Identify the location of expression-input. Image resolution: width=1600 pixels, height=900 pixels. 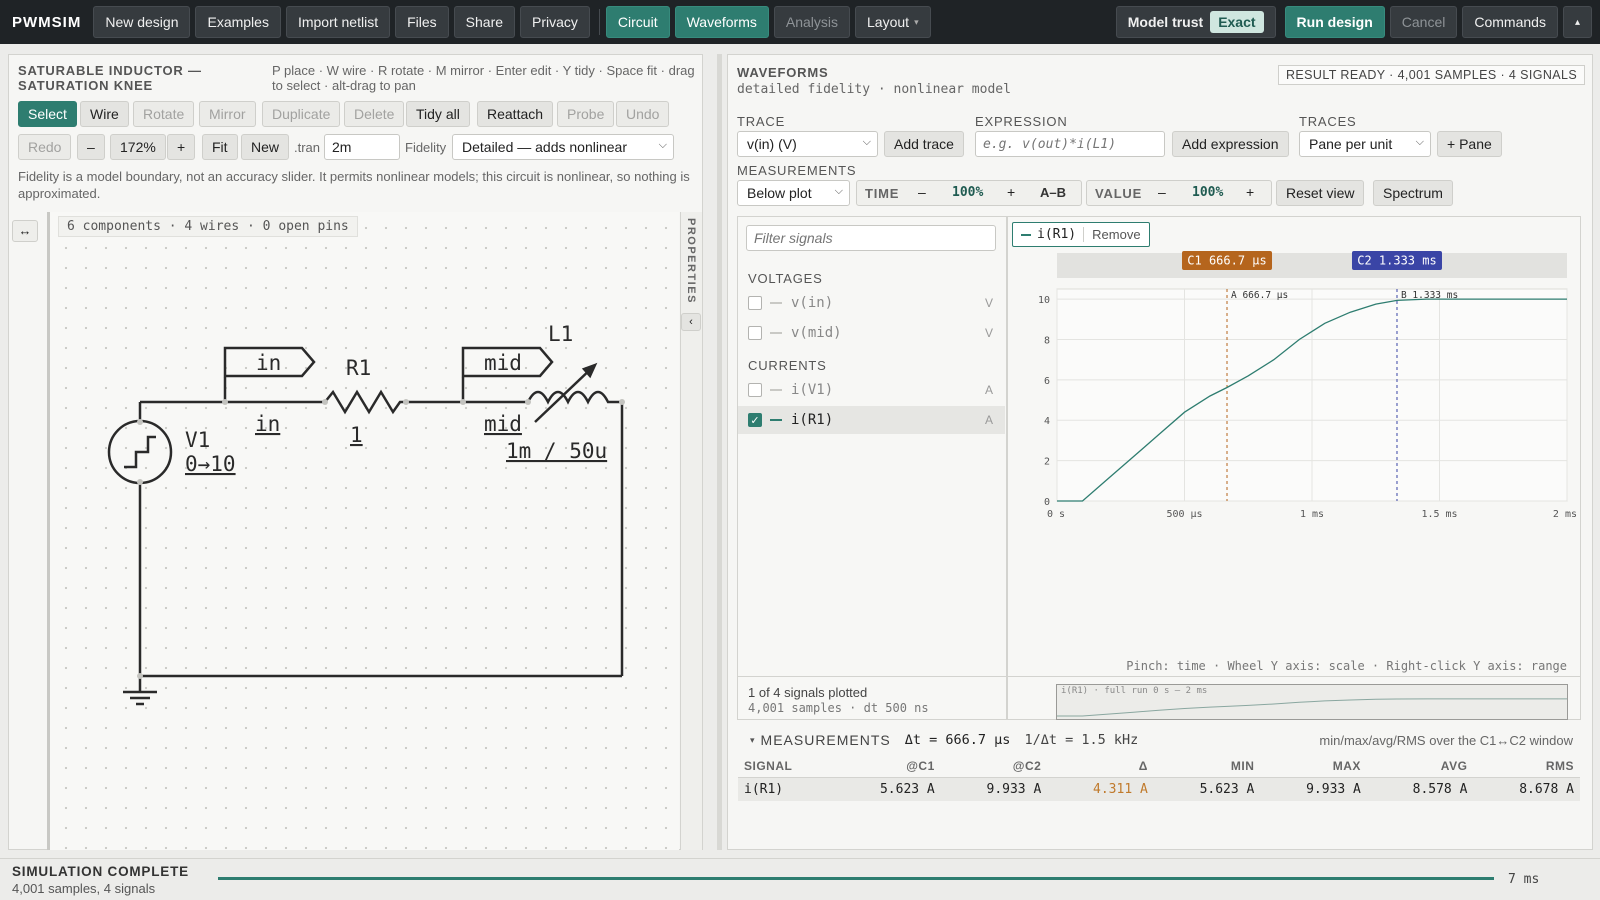
(1070, 144).